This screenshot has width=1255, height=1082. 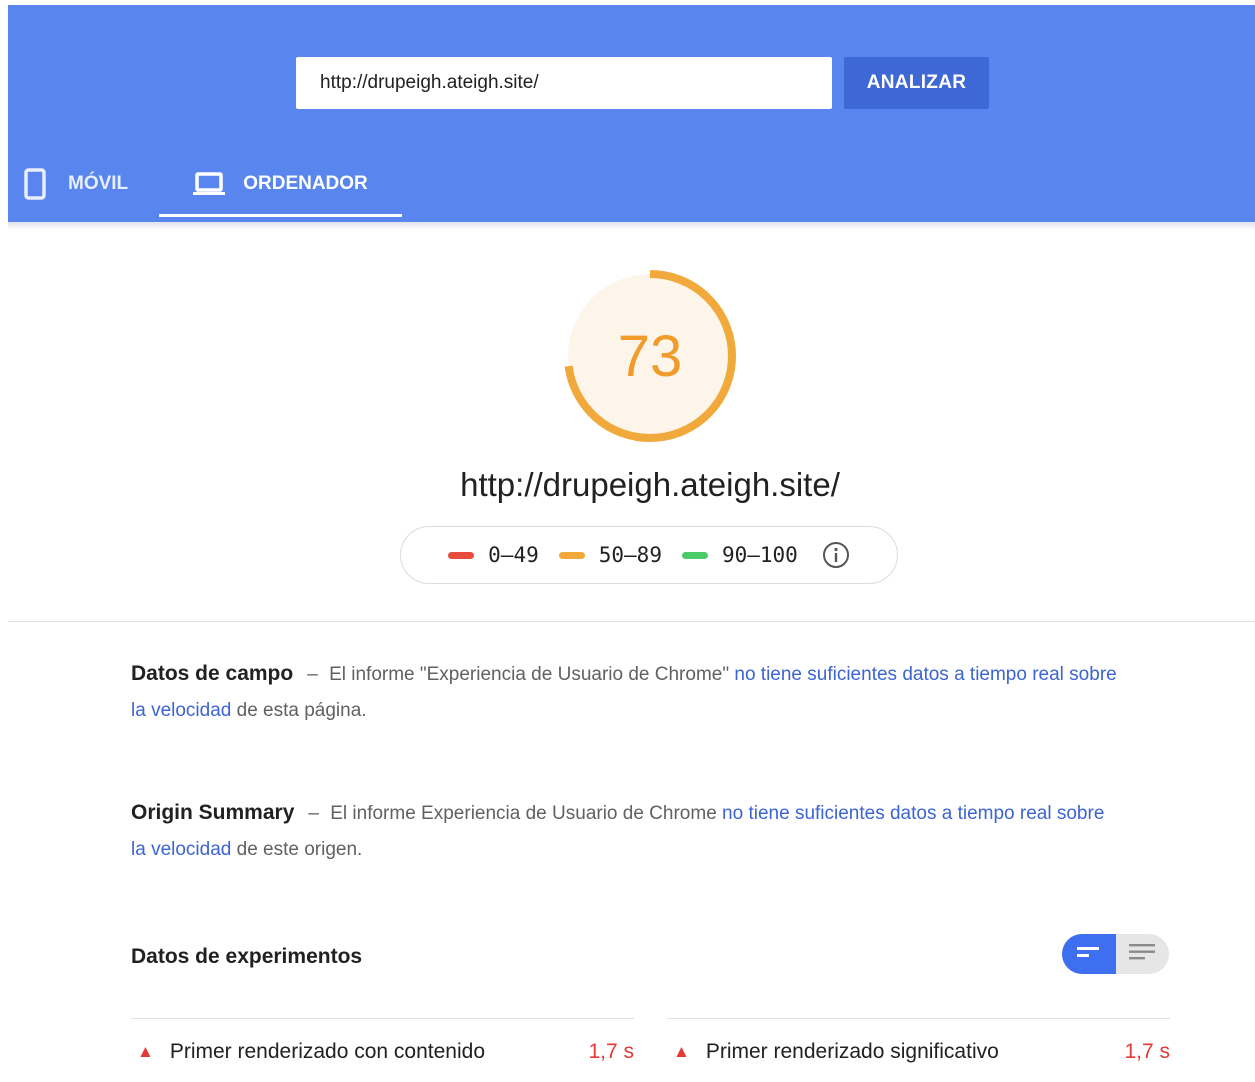 I want to click on legend-item-average: 50–89, so click(x=610, y=555).